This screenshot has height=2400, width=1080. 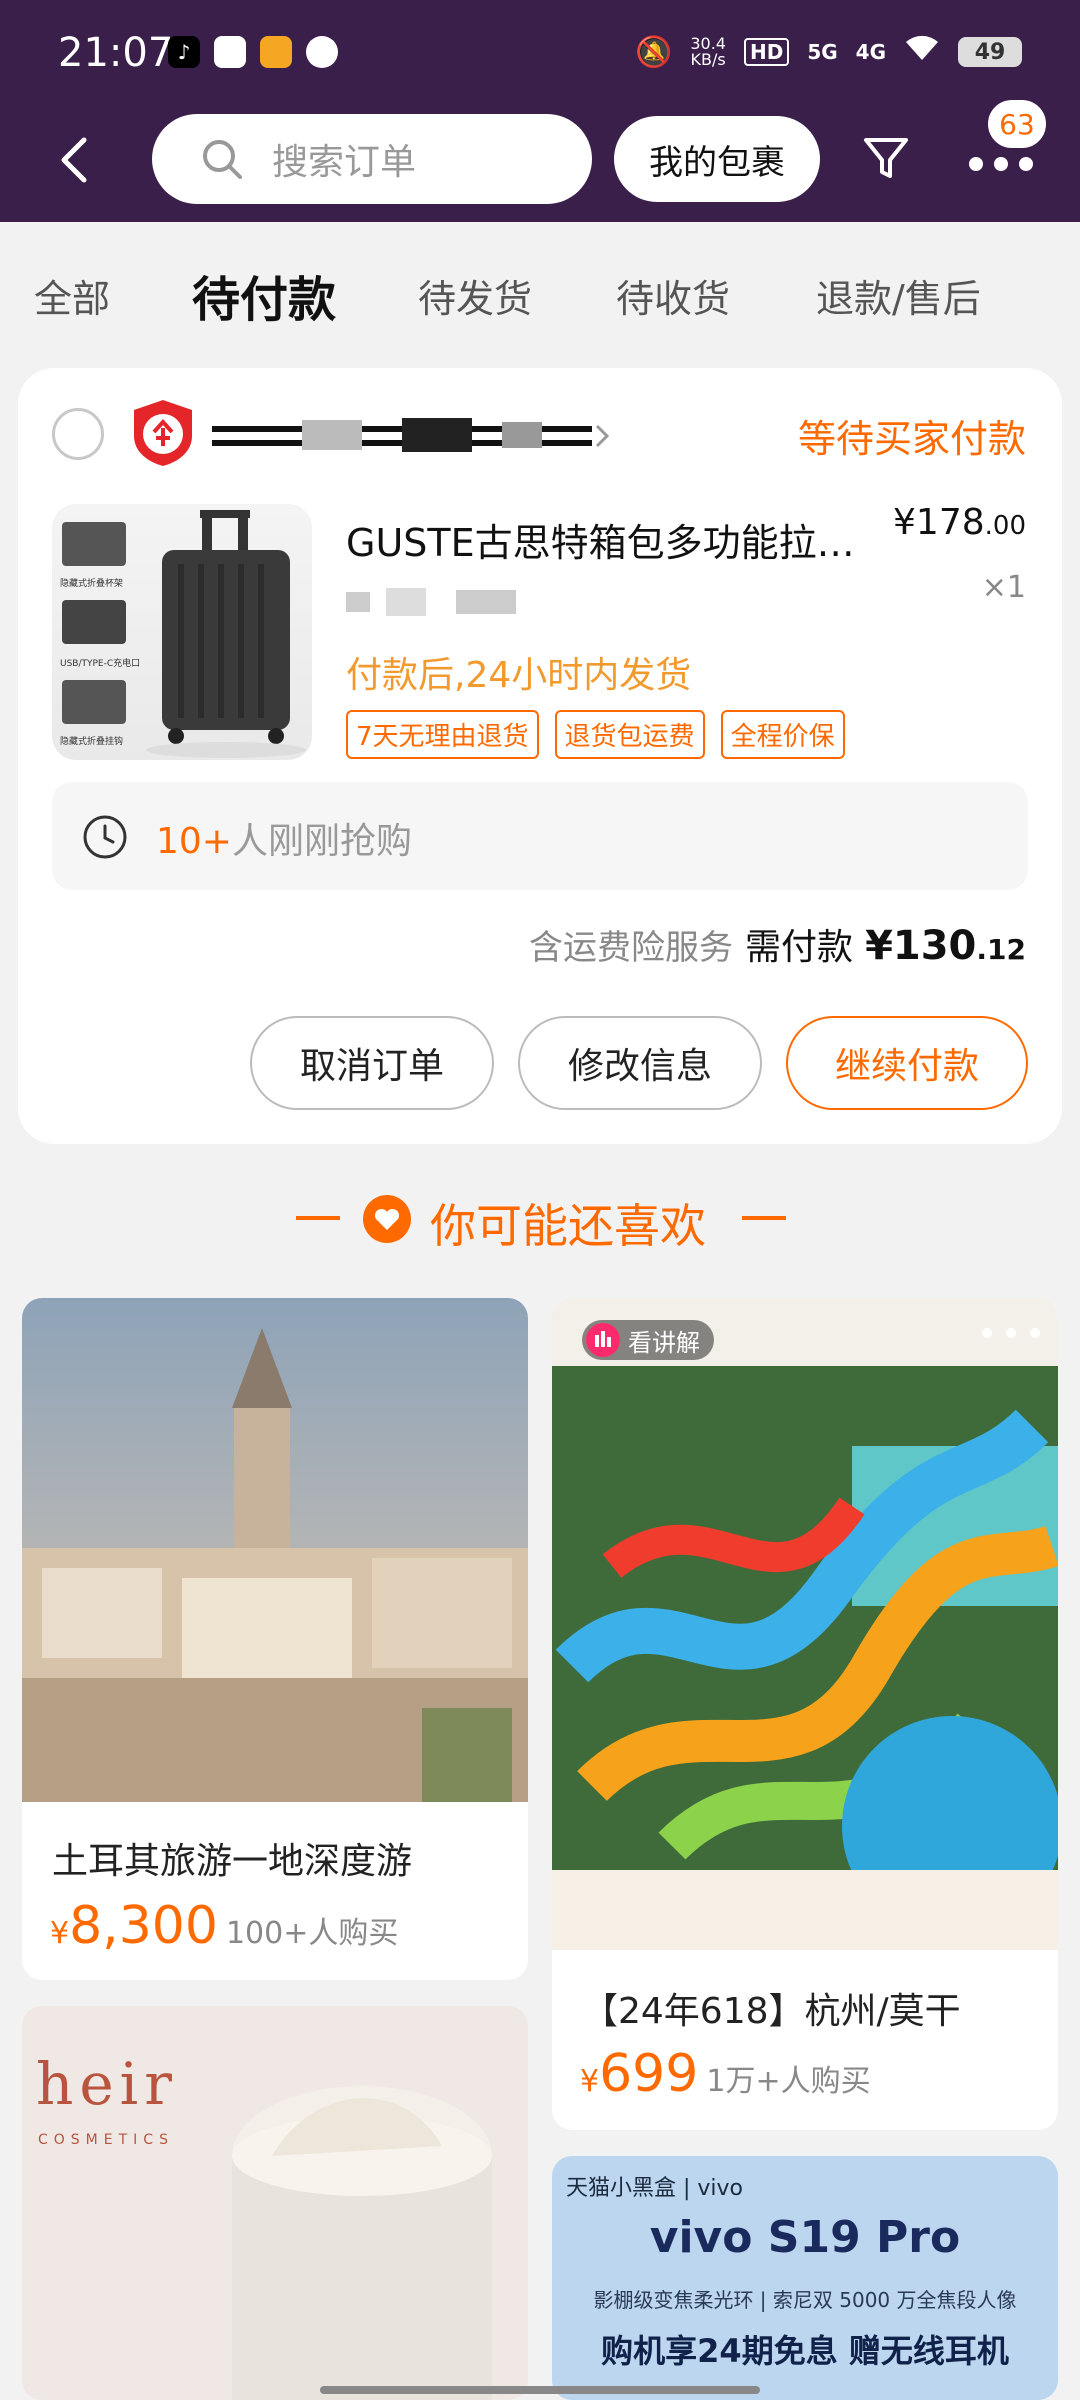 What do you see at coordinates (362, 2243) in the screenshot?
I see `cream-jar-image` at bounding box center [362, 2243].